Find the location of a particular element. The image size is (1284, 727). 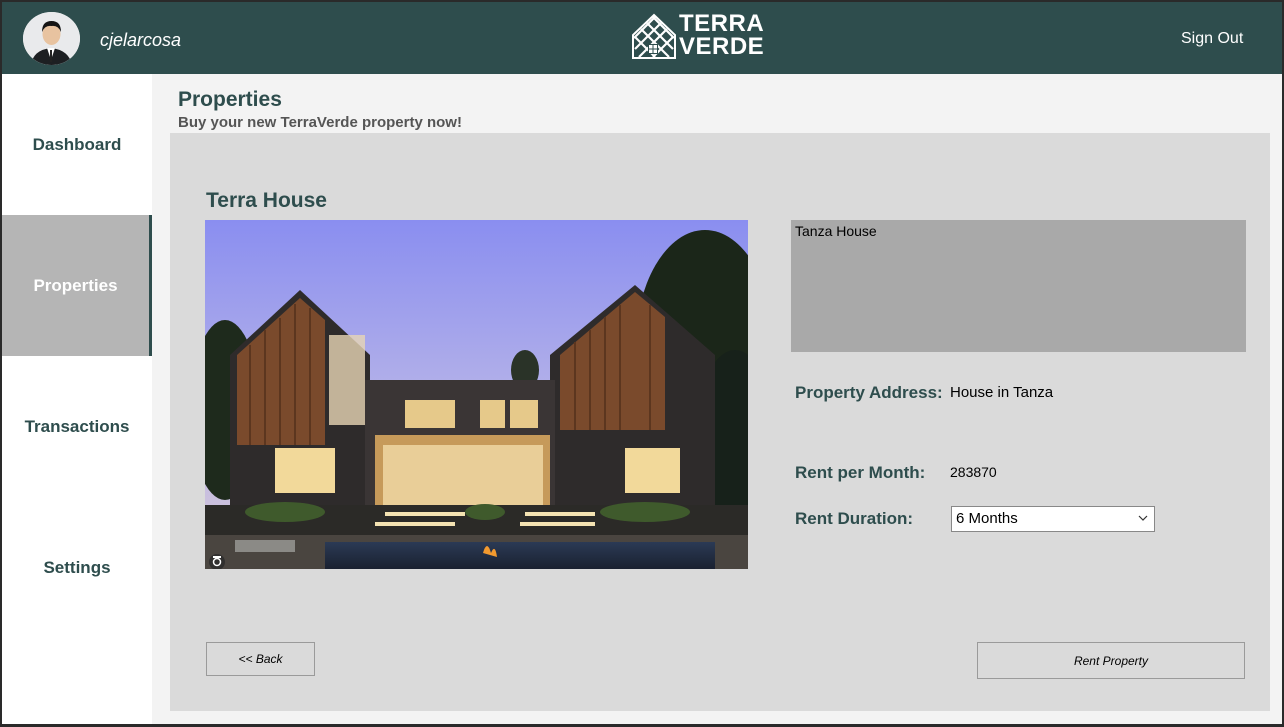

rent-per-month-value: 283870 is located at coordinates (973, 472).